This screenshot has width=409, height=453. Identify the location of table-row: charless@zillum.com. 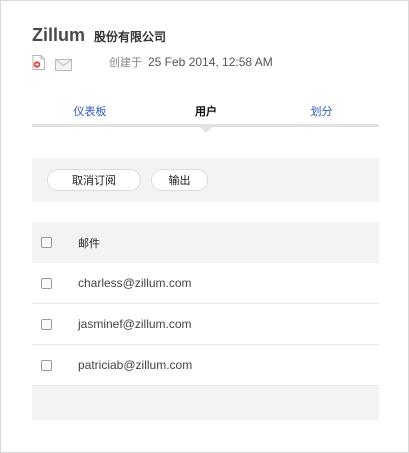
(205, 283).